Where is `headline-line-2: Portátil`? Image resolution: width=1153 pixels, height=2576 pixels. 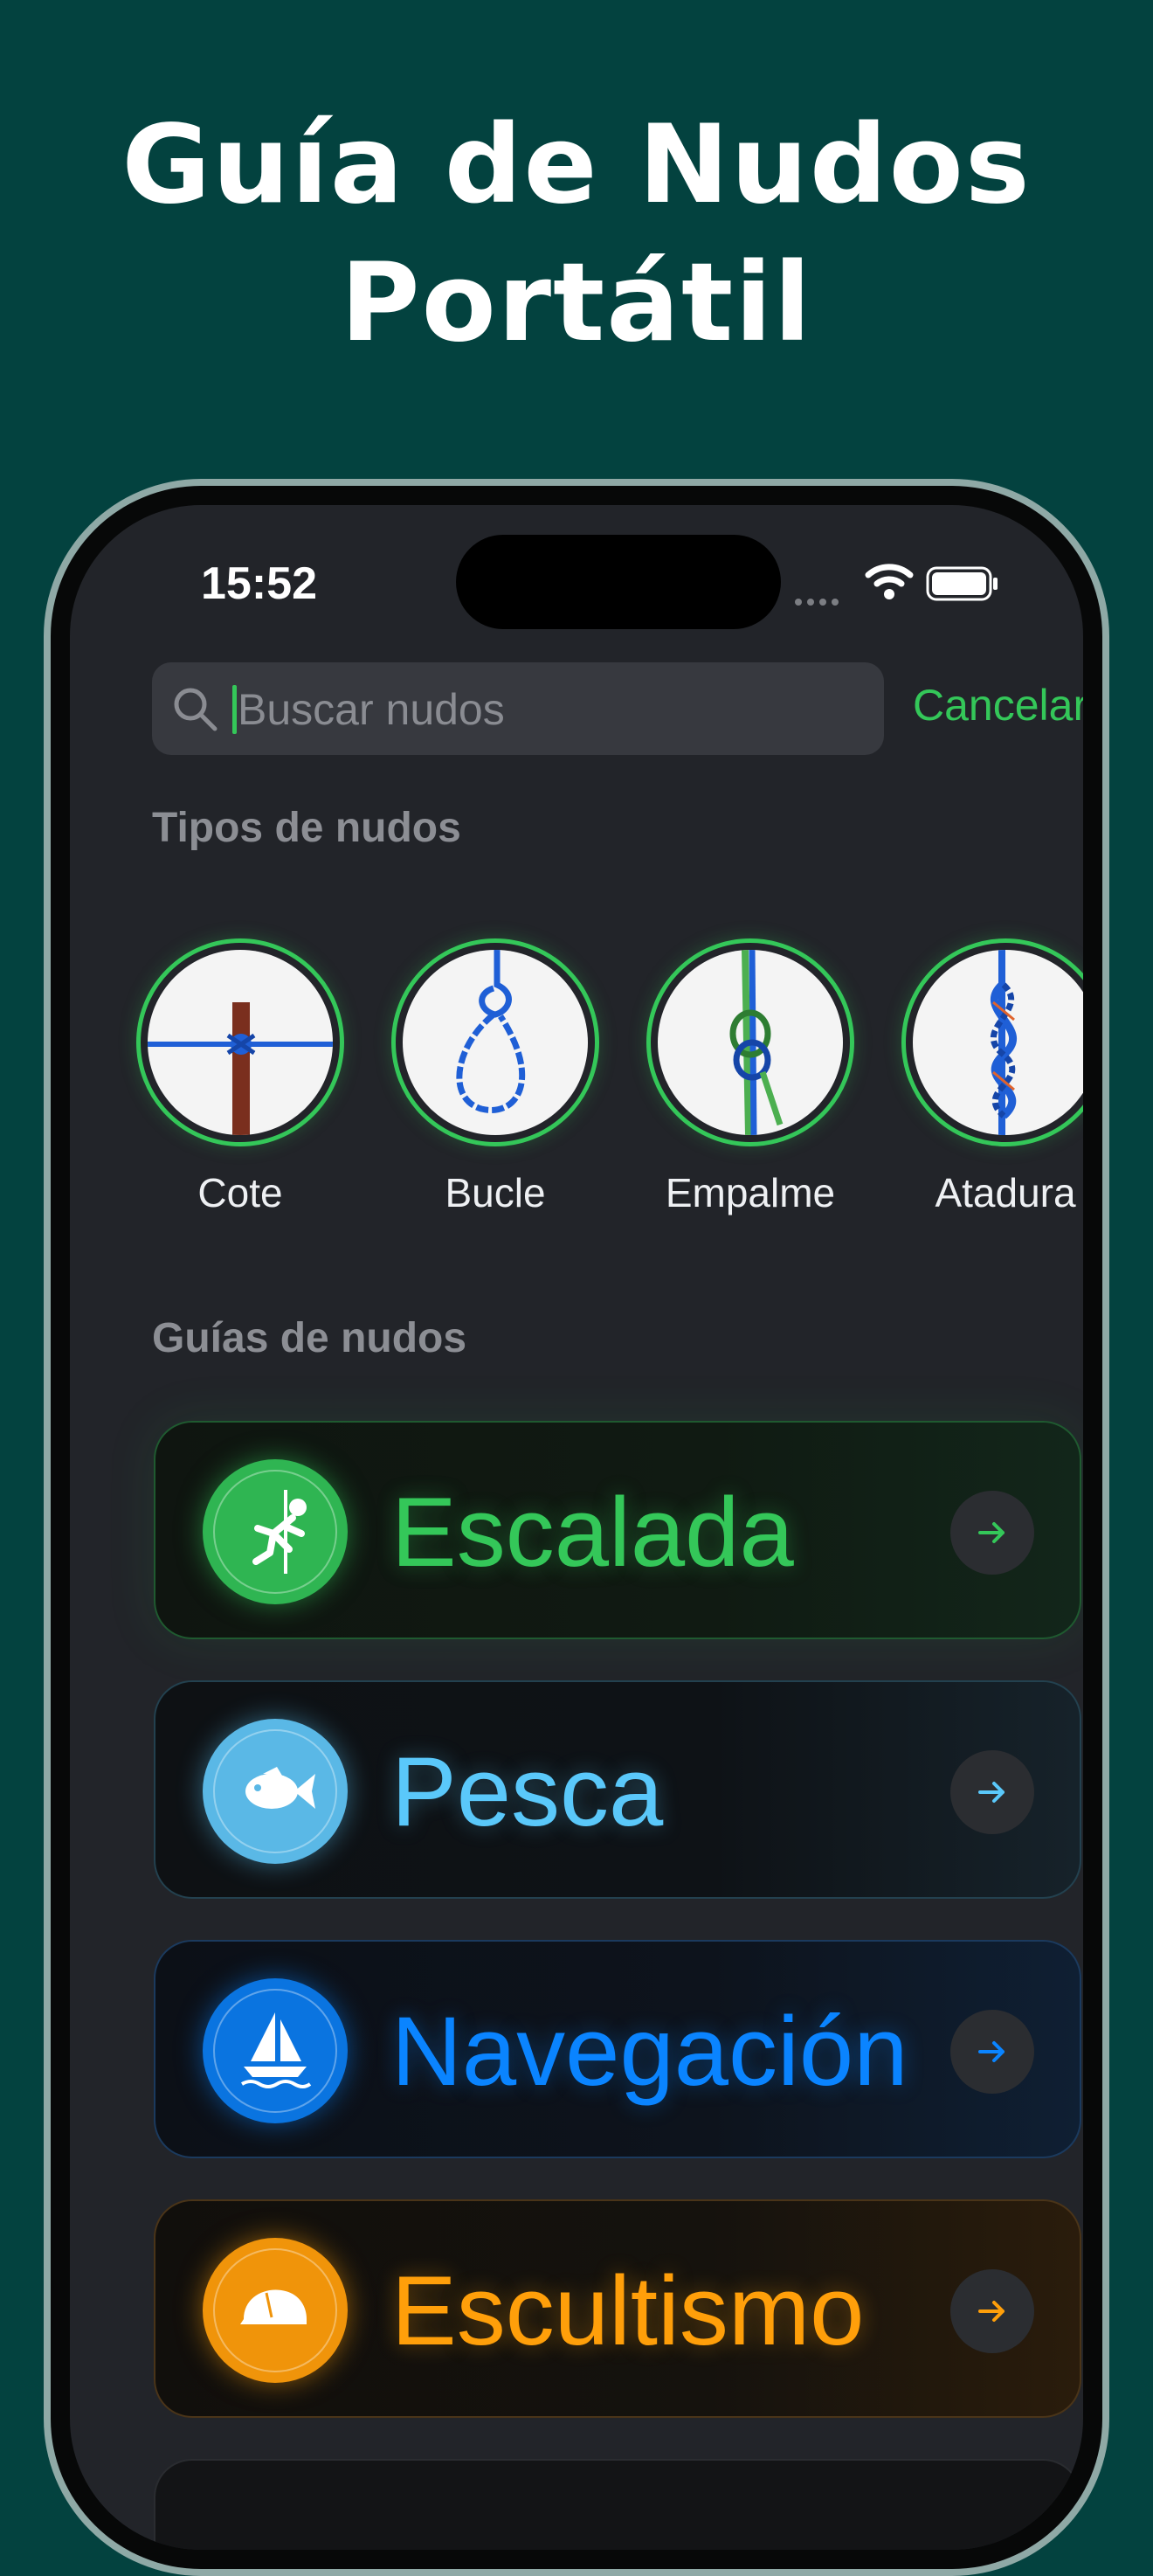
headline-line-2: Portátil is located at coordinates (576, 303).